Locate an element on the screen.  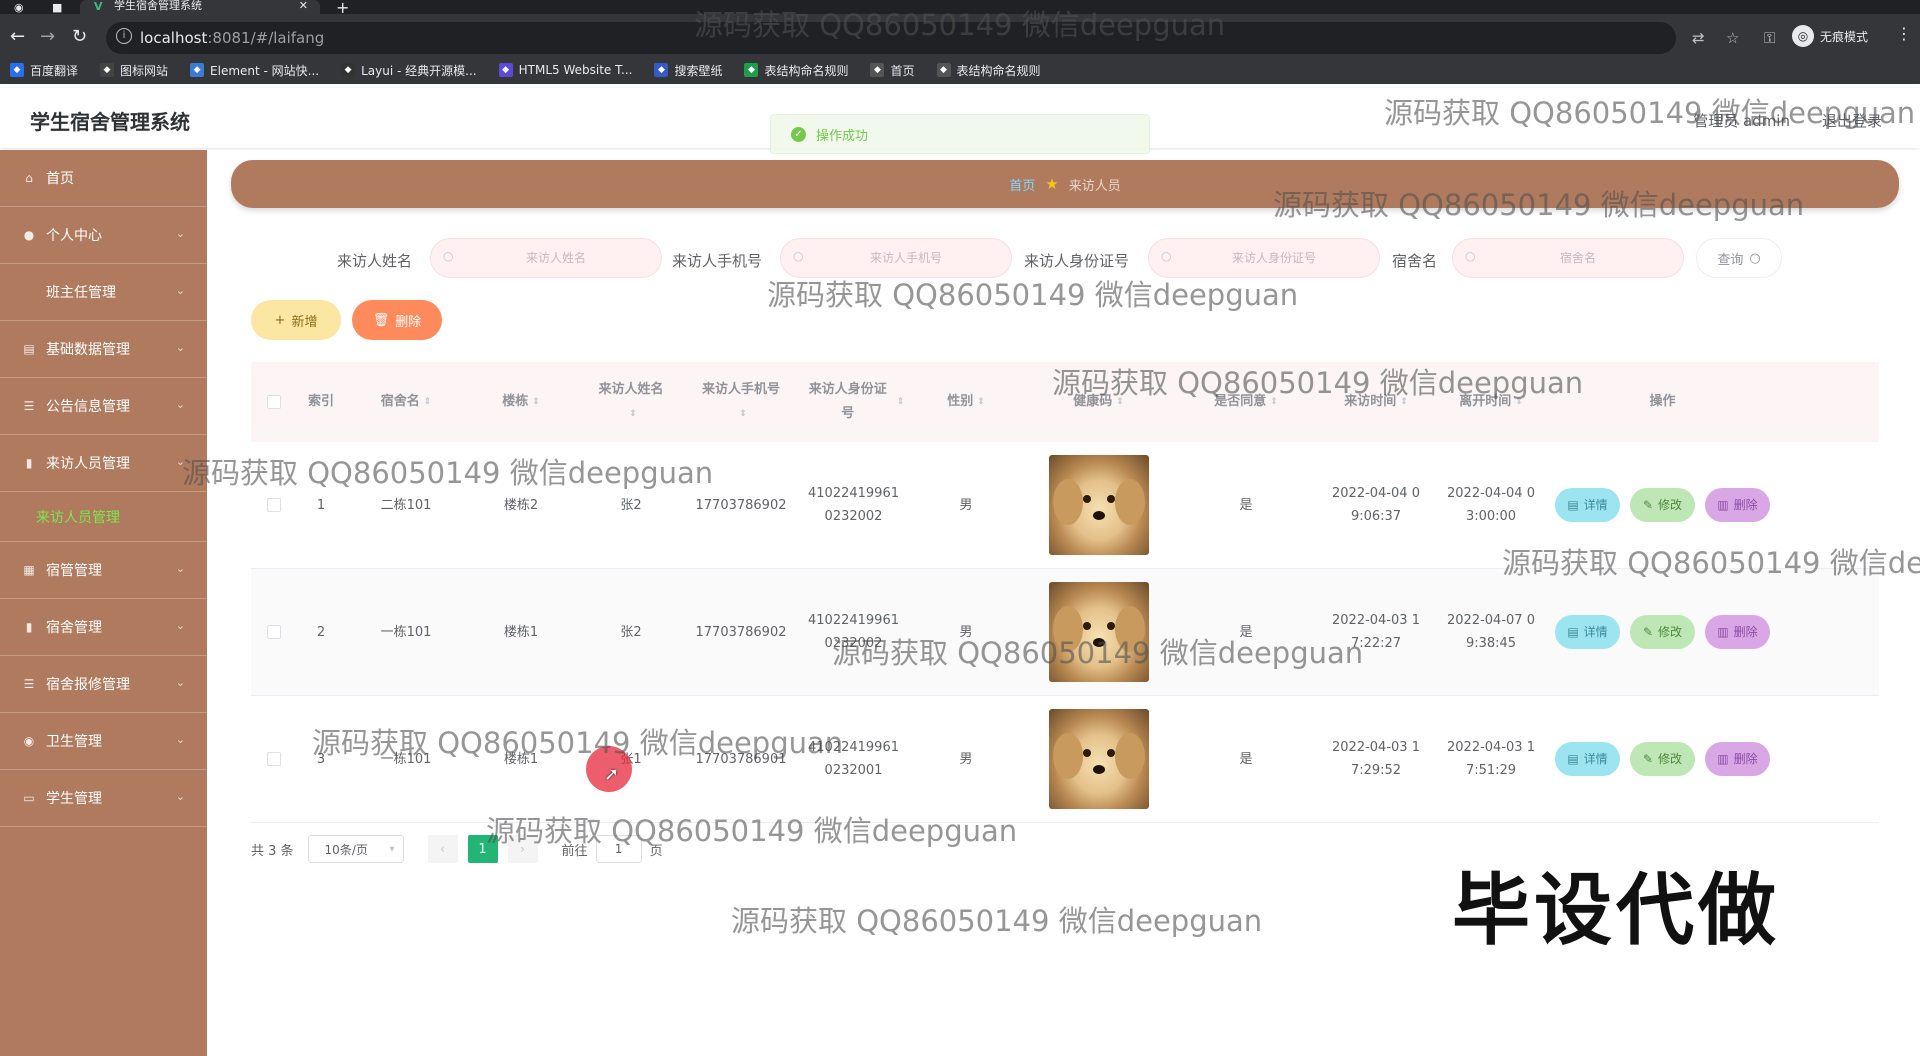
query-button: 查询 ○ is located at coordinates (1739, 258).